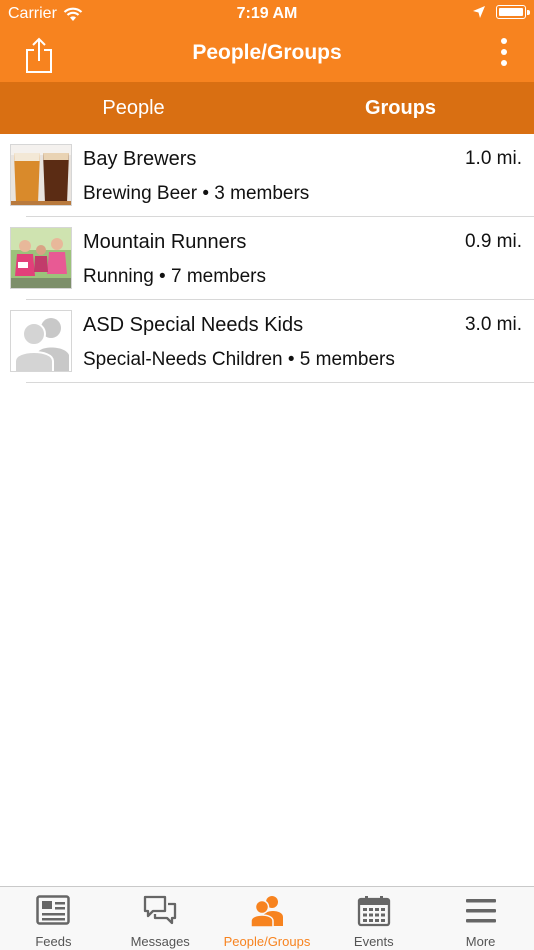 This screenshot has height=950, width=534. I want to click on status-bar: Carrier 7:19 AM, so click(267, 14).